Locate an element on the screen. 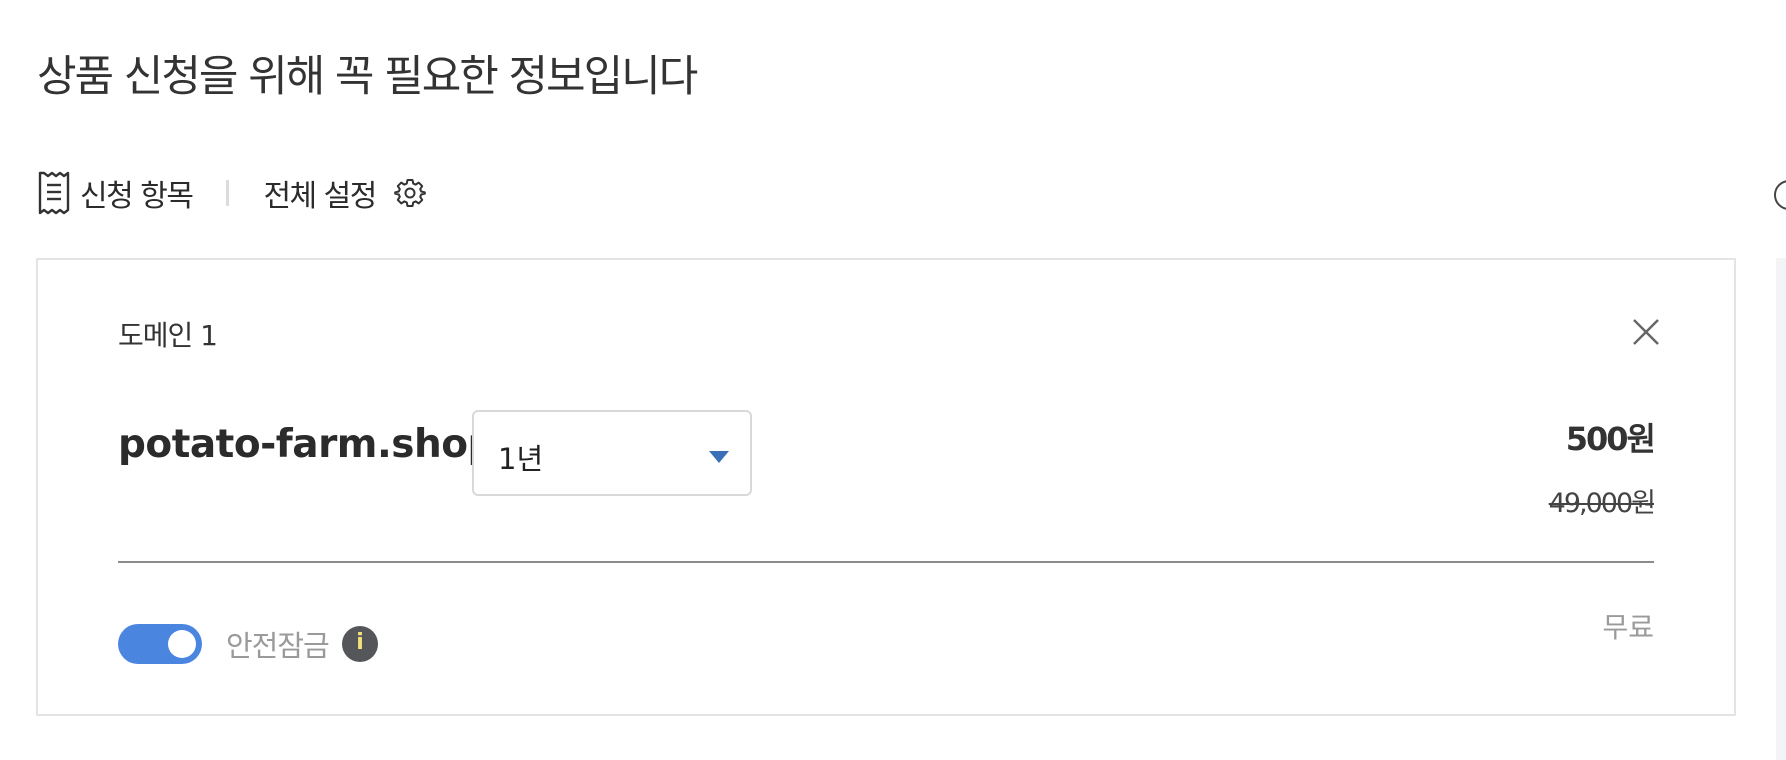 The image size is (1786, 760). info-glyph: i is located at coordinates (360, 642).